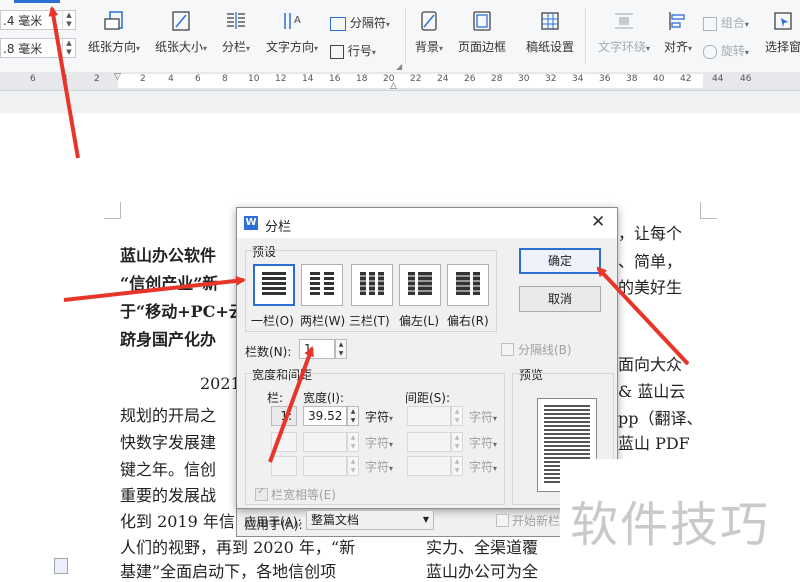  Describe the element at coordinates (291, 404) in the screenshot. I see `arrow-to-column-count` at that location.